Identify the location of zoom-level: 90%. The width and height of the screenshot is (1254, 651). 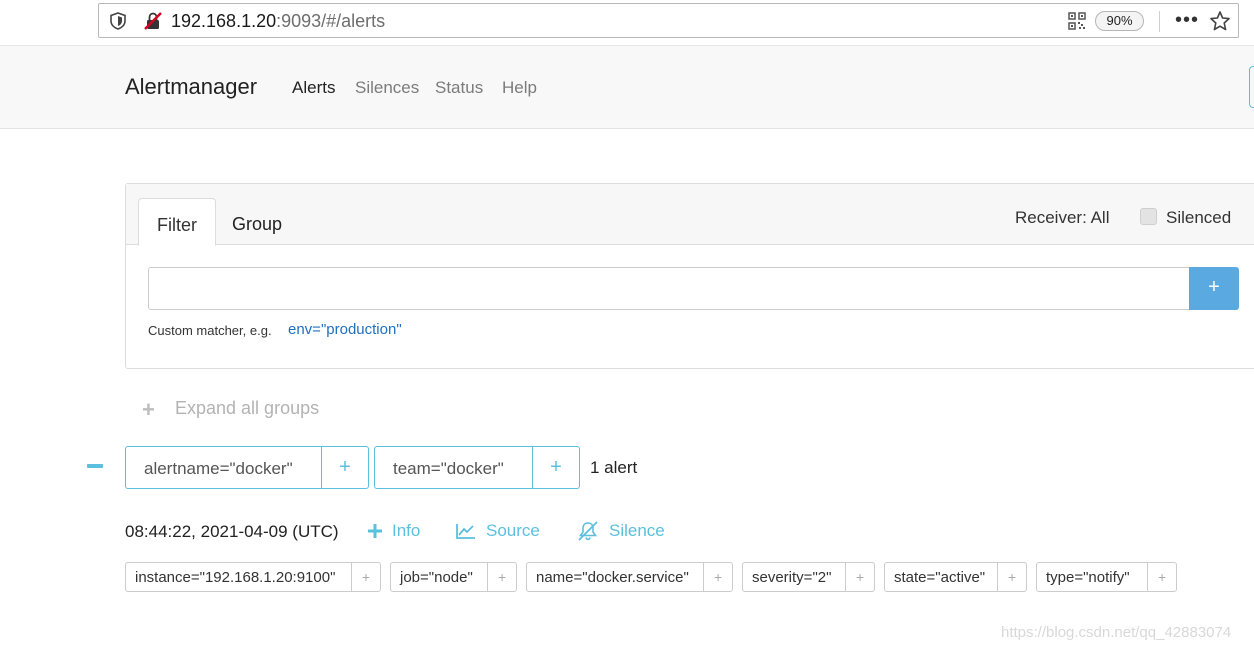
(1119, 21).